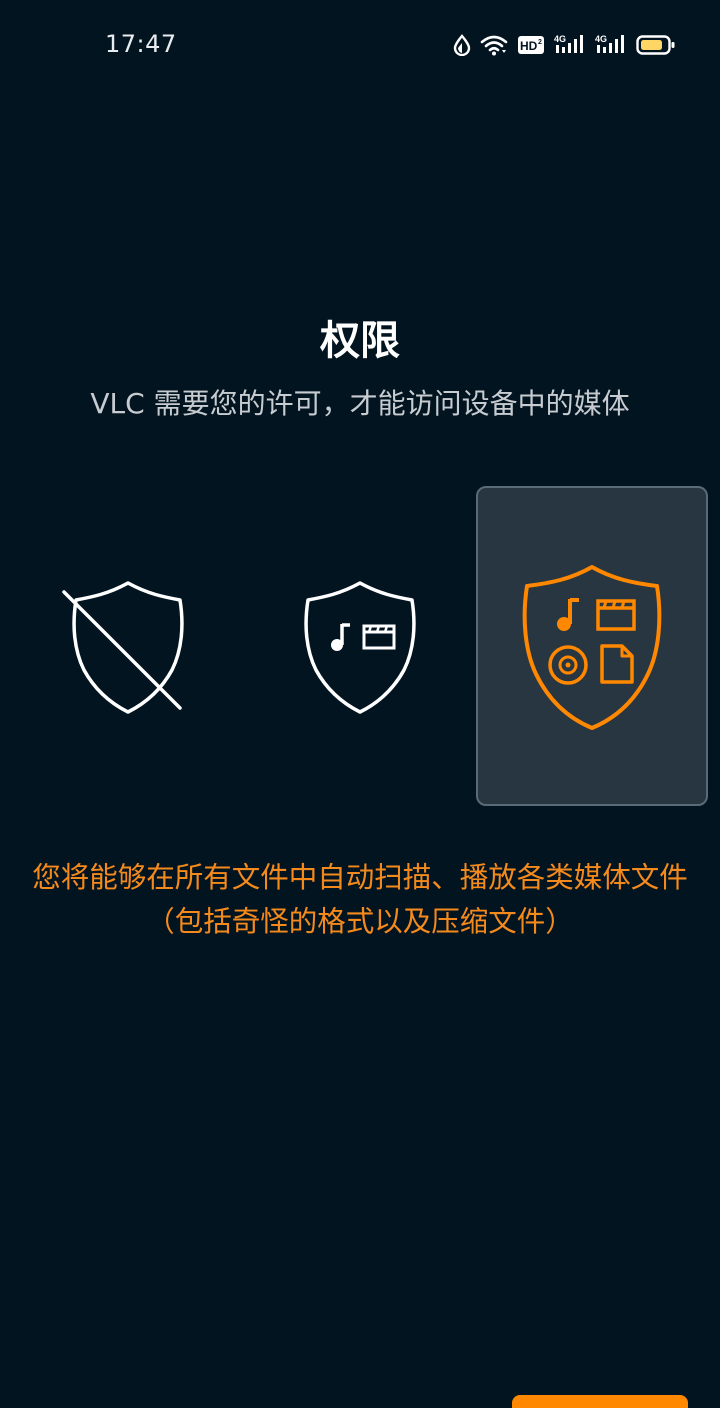 This screenshot has width=720, height=1408. What do you see at coordinates (360, 44) in the screenshot?
I see `status-bar: 17:47 HD 2 4G 4G` at bounding box center [360, 44].